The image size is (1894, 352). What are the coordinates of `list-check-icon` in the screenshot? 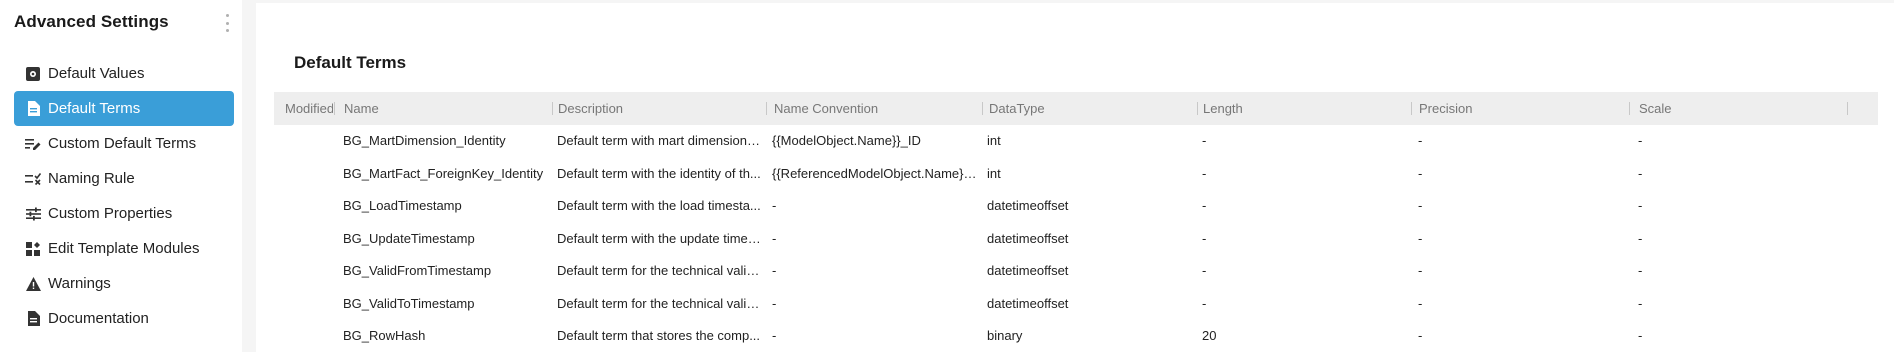 It's located at (33, 179).